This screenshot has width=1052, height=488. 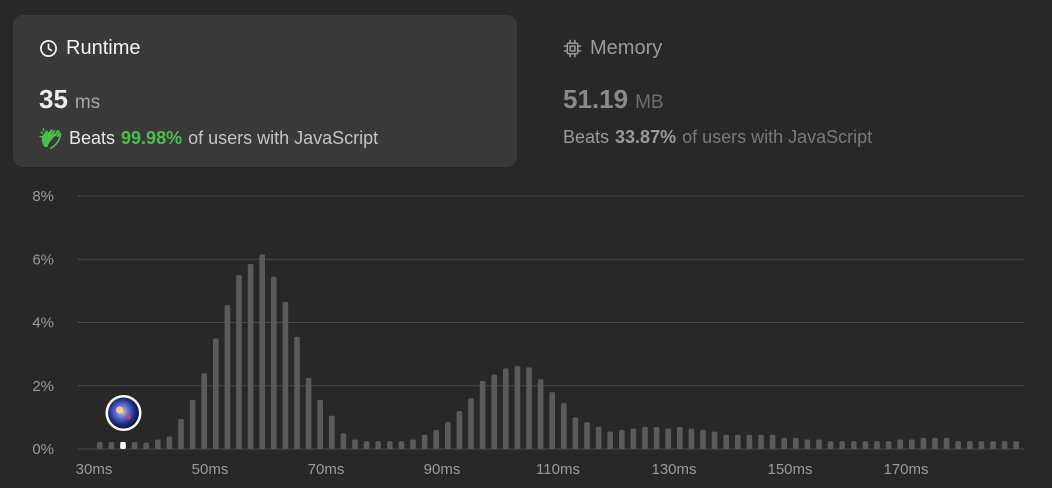 What do you see at coordinates (43, 323) in the screenshot?
I see `y-tick-label: 4%` at bounding box center [43, 323].